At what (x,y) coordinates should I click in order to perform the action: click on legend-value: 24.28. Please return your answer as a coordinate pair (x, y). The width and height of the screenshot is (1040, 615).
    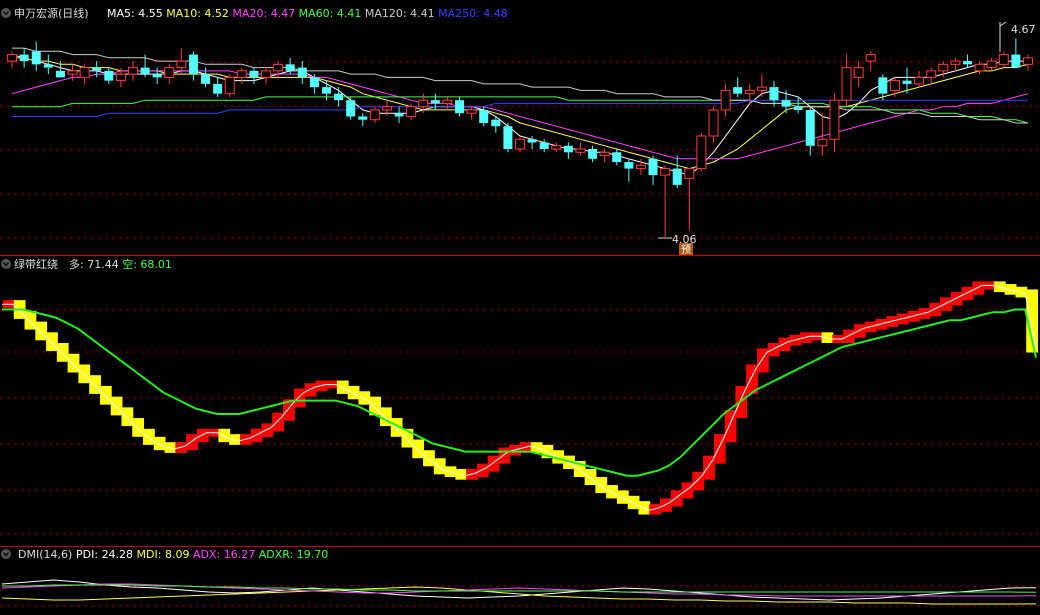
    Looking at the image, I should click on (118, 554).